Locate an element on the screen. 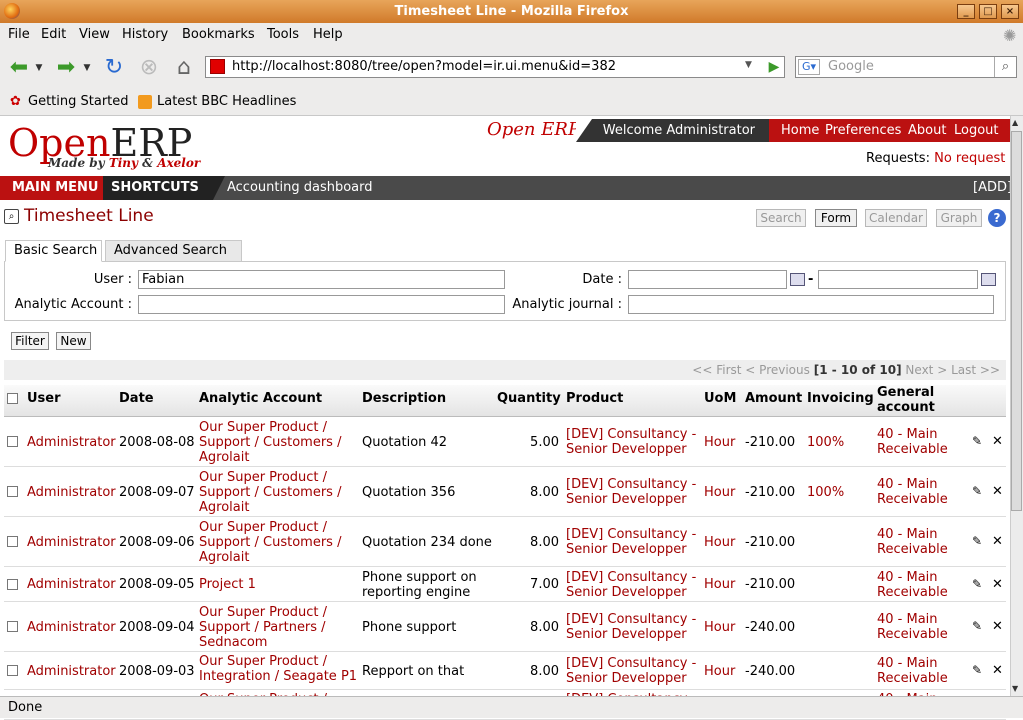  nav-preferences-link: Preferences is located at coordinates (863, 130).